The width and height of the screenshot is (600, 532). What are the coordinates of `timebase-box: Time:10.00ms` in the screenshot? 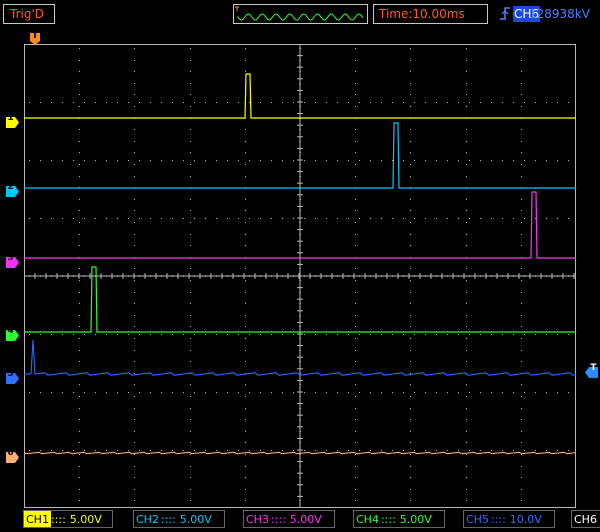 It's located at (430, 14).